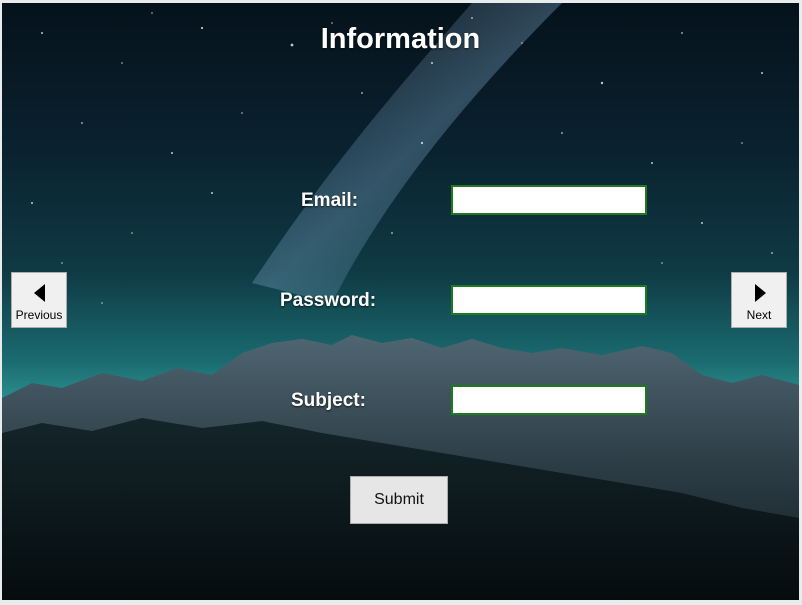 Image resolution: width=802 pixels, height=605 pixels. What do you see at coordinates (549, 200) in the screenshot?
I see `email-field` at bounding box center [549, 200].